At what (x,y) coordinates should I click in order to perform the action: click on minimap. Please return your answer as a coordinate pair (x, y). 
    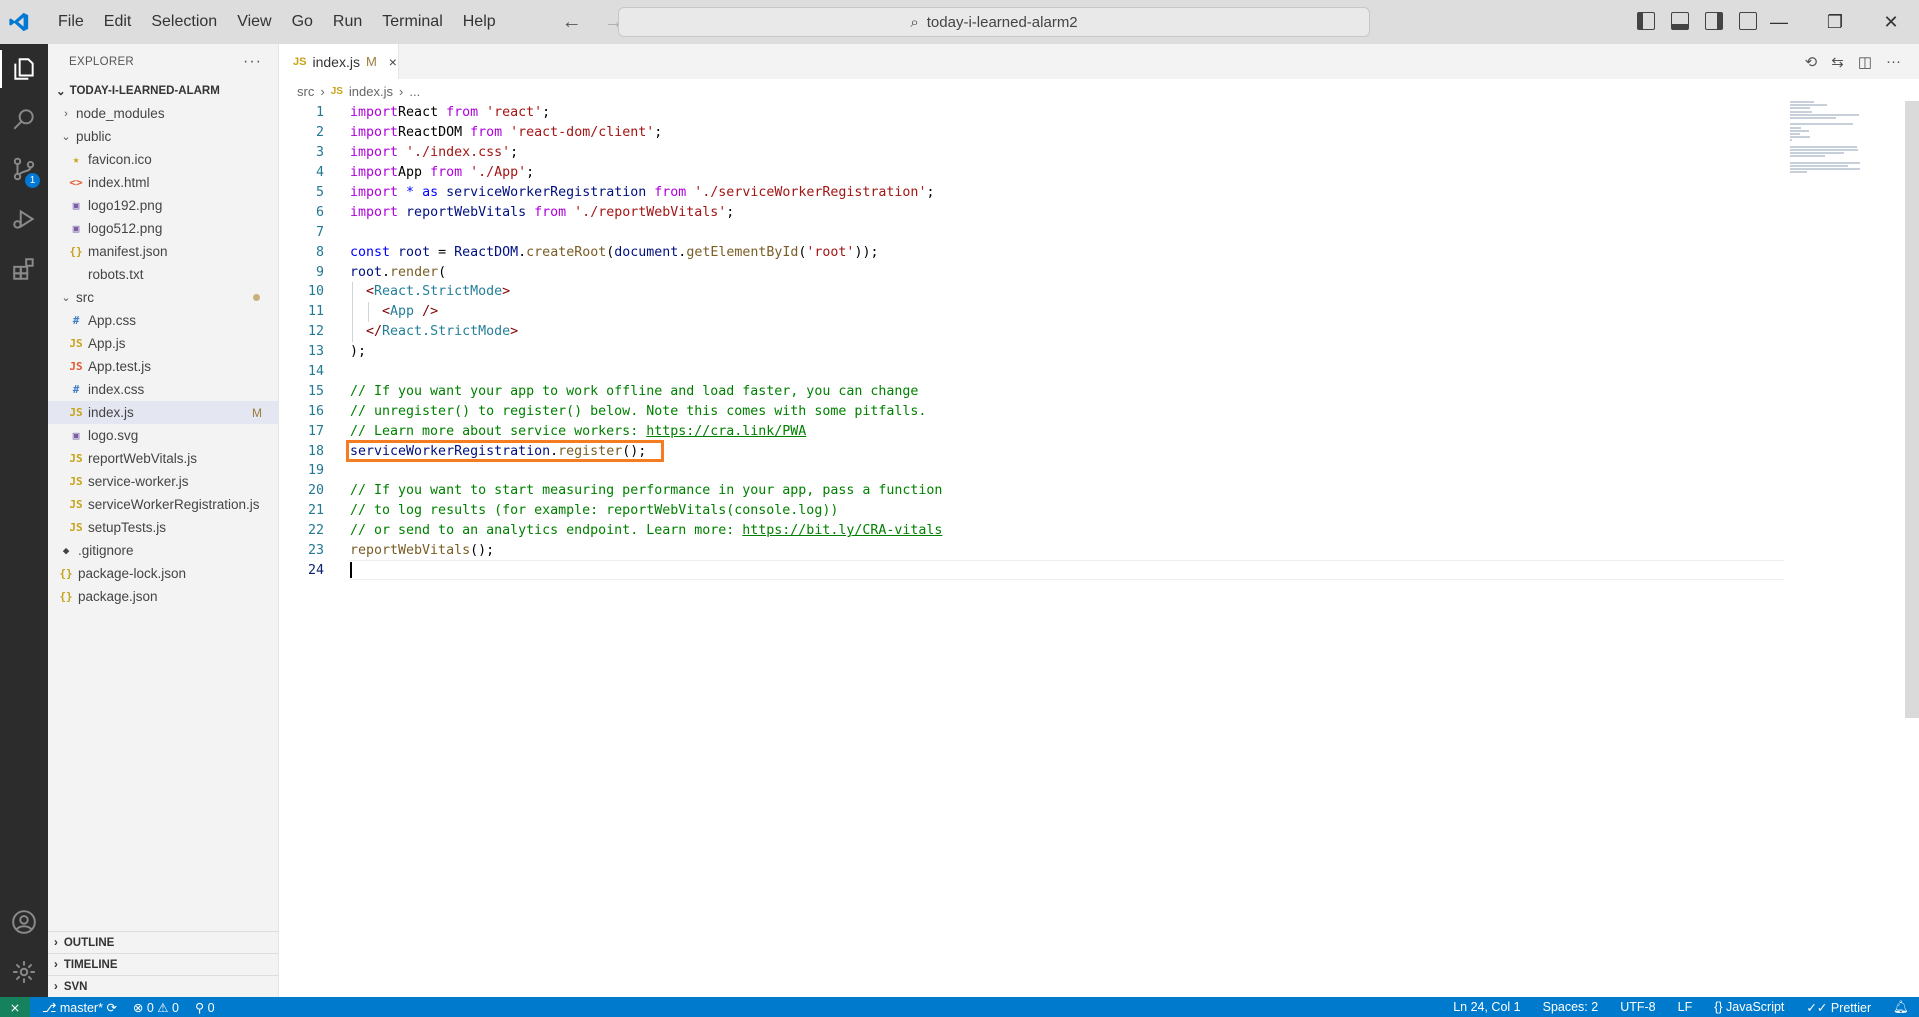
    Looking at the image, I should click on (1830, 137).